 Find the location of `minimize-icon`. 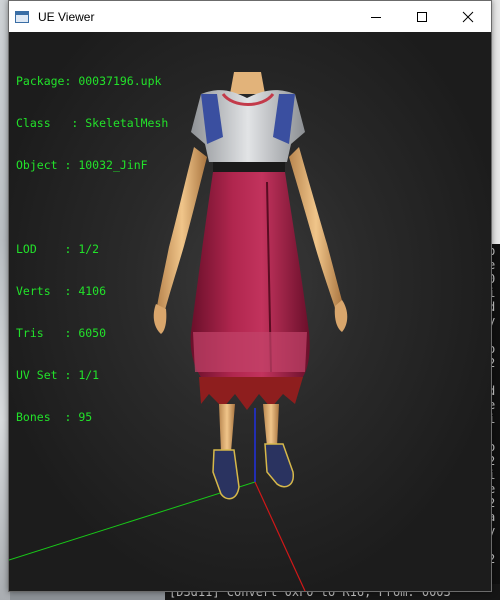

minimize-icon is located at coordinates (376, 17).